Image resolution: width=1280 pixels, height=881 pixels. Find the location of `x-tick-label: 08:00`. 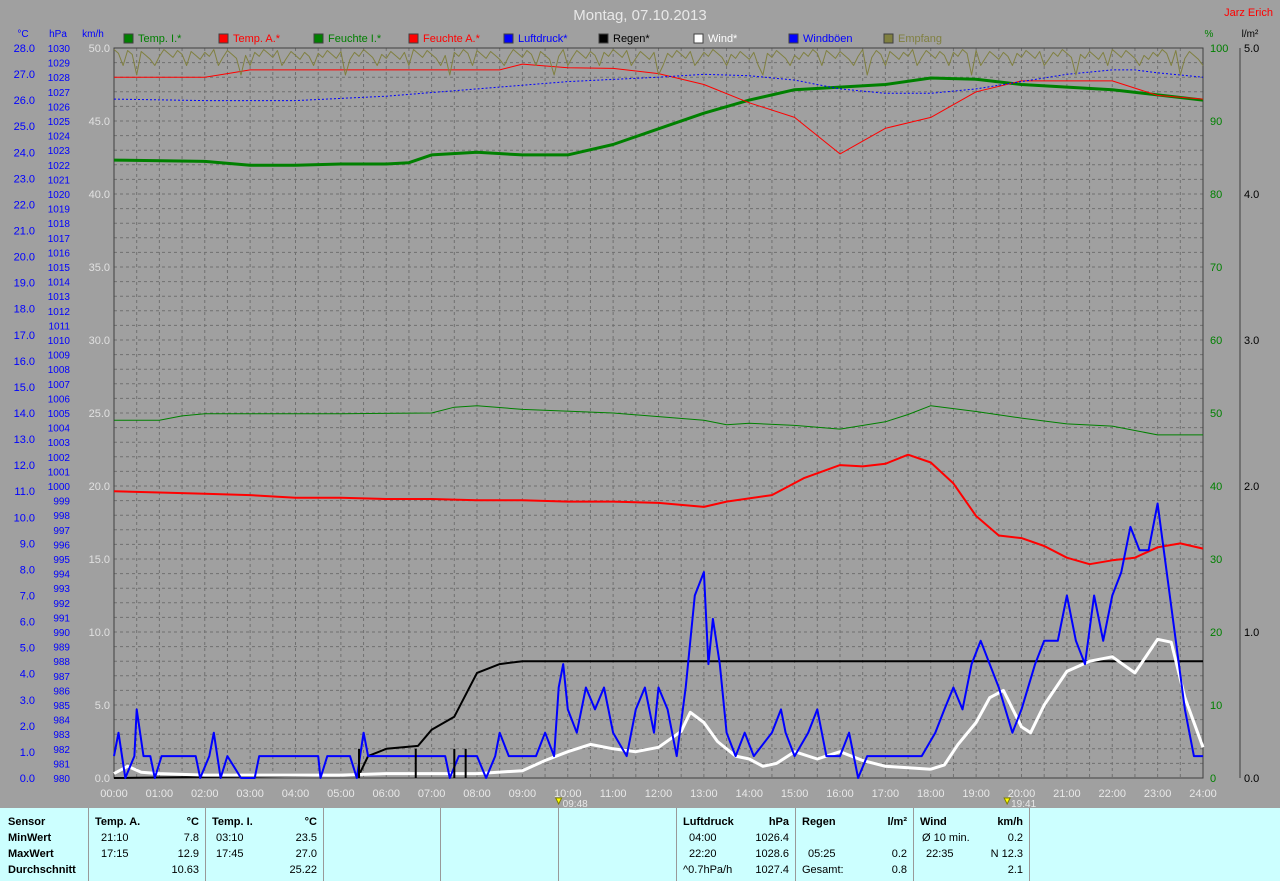

x-tick-label: 08:00 is located at coordinates (477, 794).